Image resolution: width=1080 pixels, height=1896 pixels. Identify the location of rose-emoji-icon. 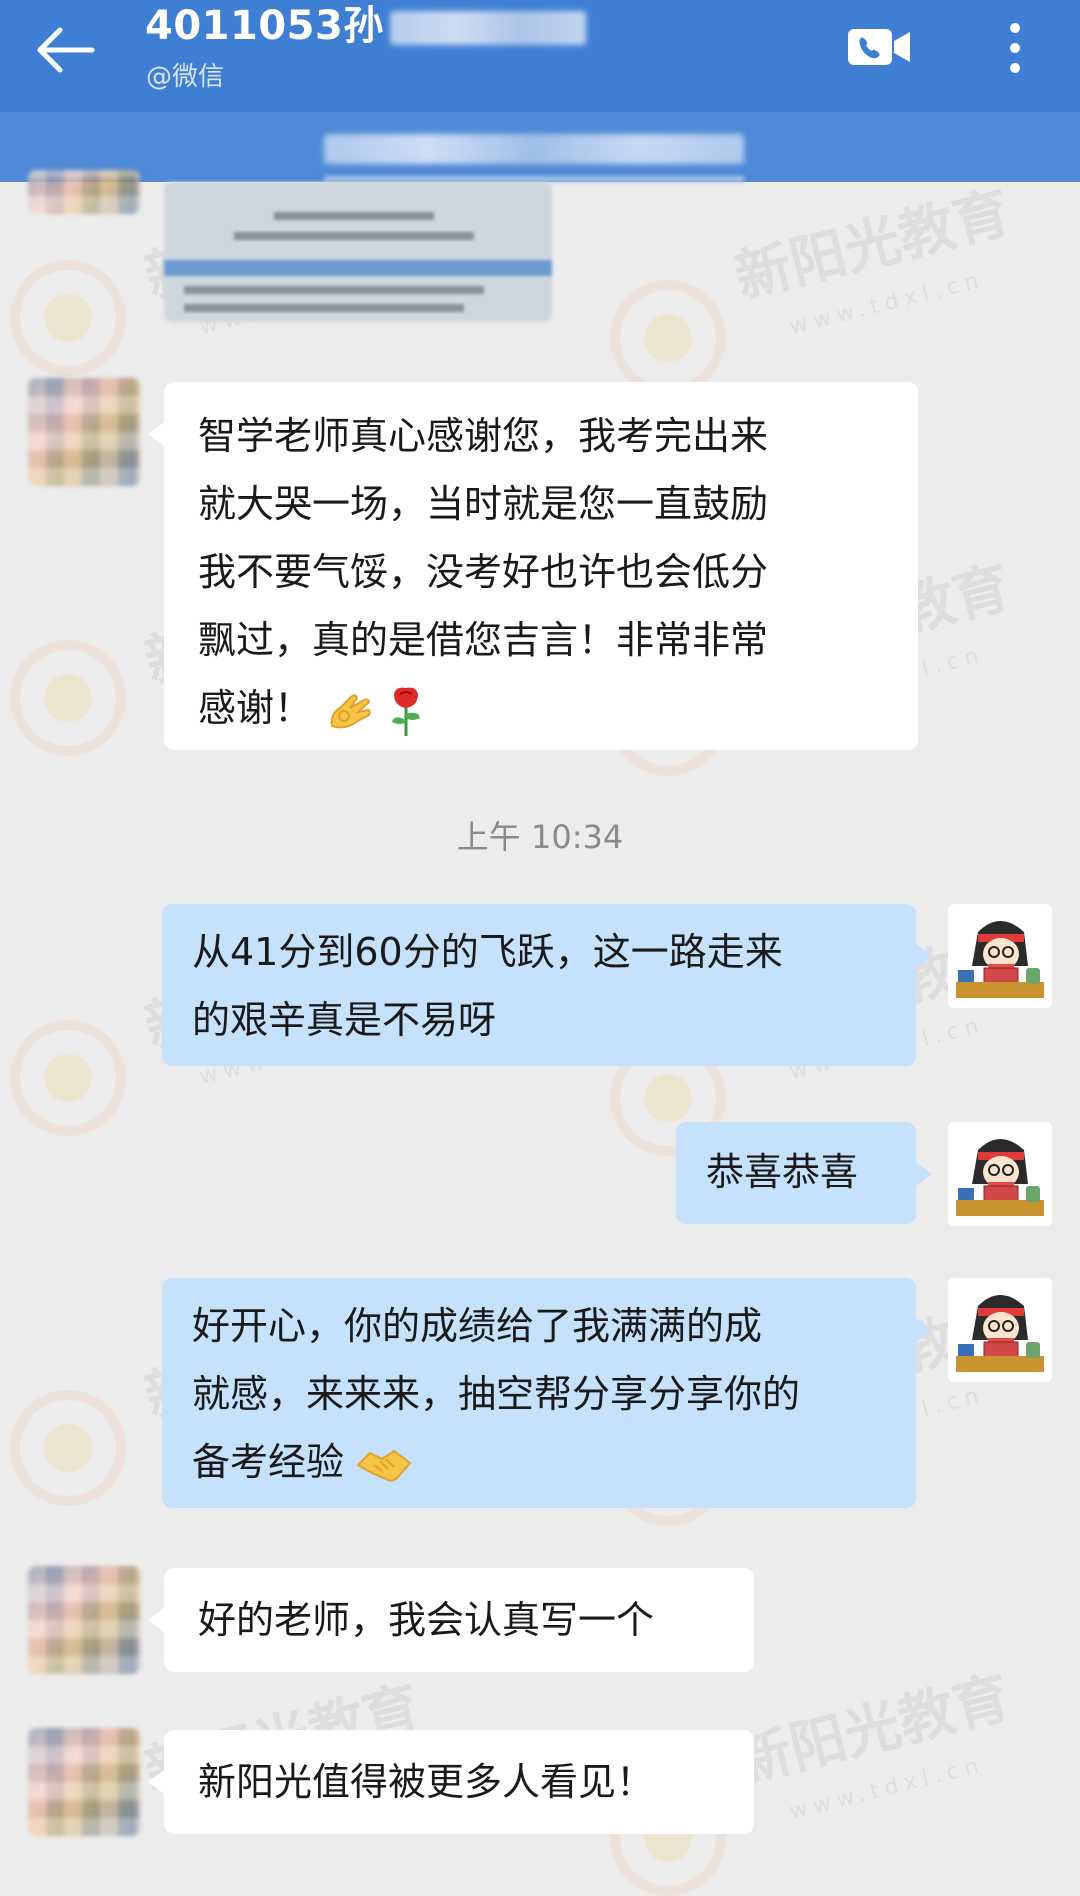
(406, 711).